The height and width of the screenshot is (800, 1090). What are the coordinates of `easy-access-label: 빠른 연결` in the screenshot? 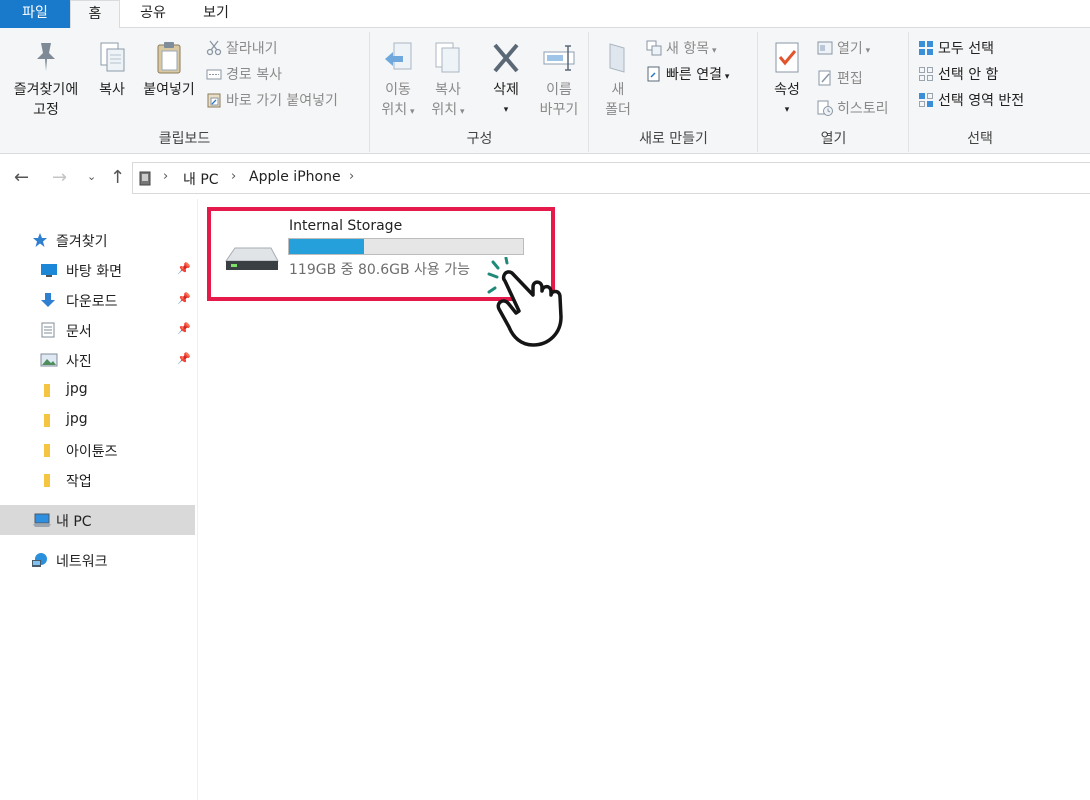 It's located at (694, 75).